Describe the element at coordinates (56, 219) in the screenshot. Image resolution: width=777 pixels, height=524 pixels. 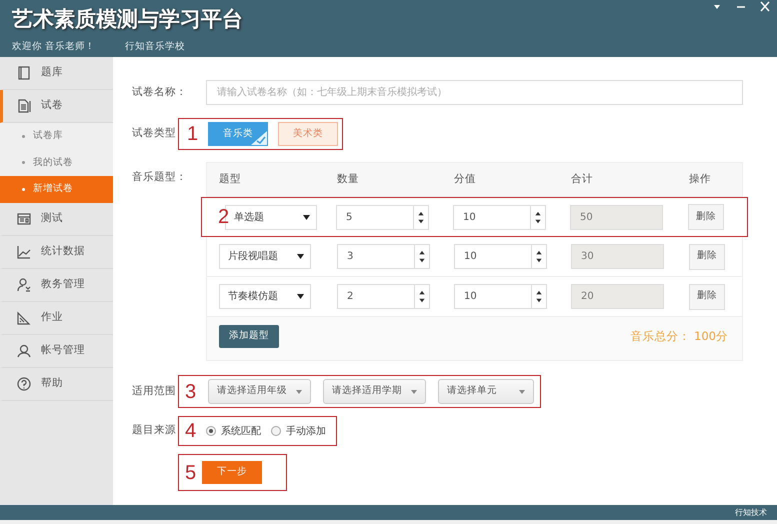
I see `sidebar-item: 测试` at that location.